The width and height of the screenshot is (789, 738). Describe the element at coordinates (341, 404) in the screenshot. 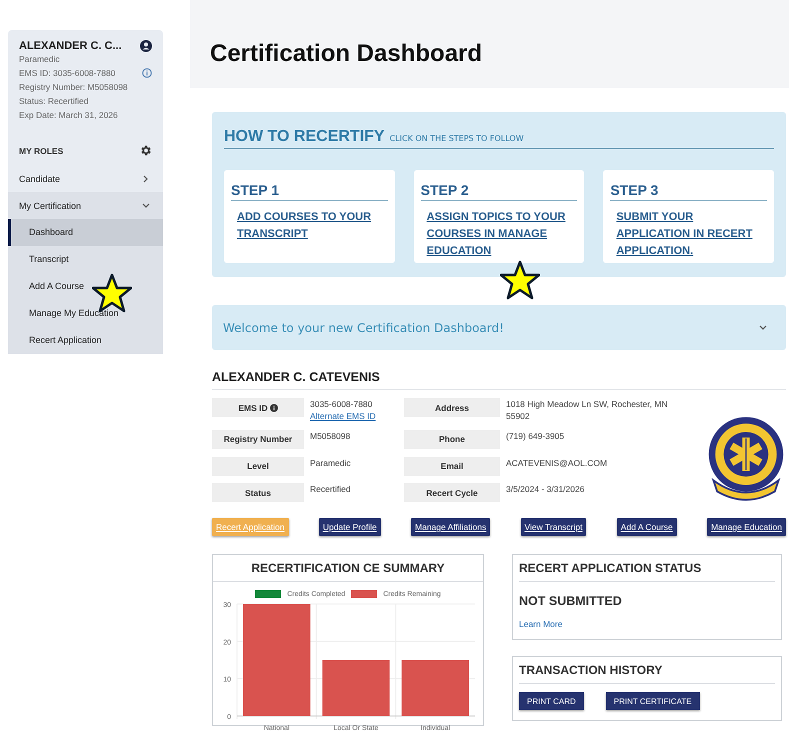

I see `field-value: 3035-6008-7880` at that location.